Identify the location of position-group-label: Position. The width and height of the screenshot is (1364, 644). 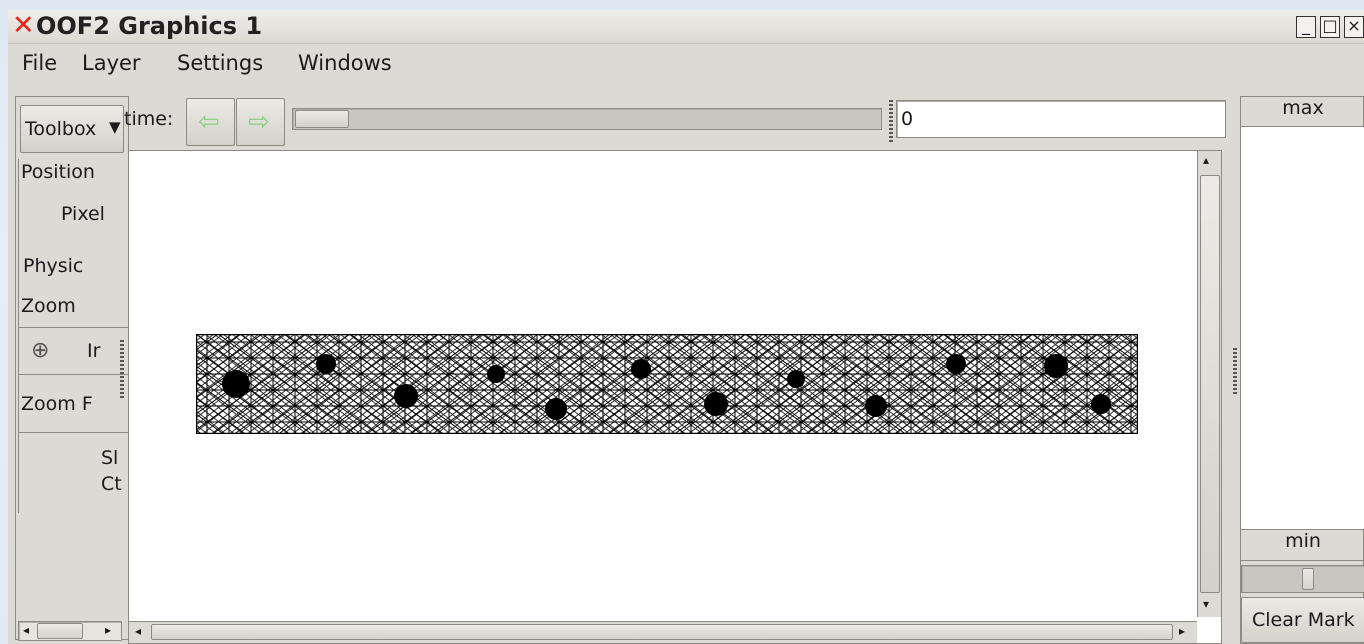
(58, 172).